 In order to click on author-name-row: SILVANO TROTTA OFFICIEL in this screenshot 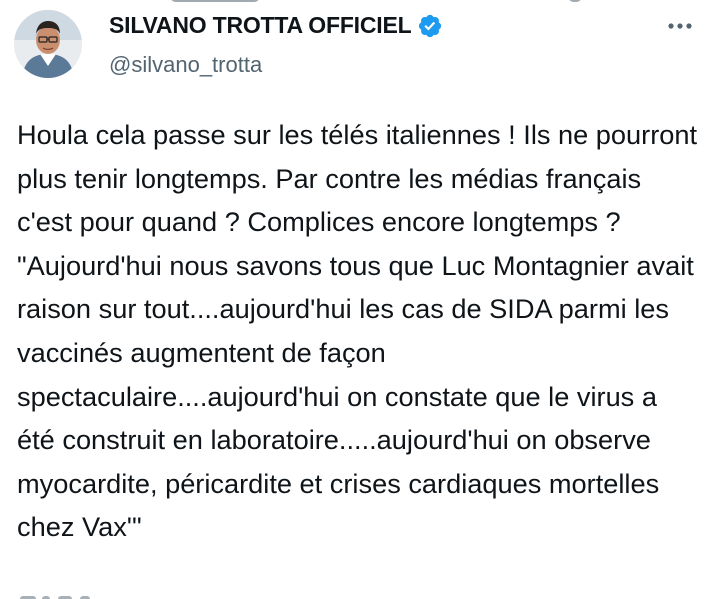, I will do `click(276, 25)`.